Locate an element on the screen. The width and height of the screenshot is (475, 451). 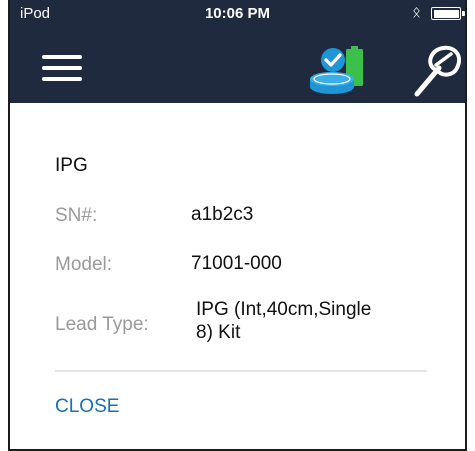
lead-type-value-line-2: 8) Kit is located at coordinates (218, 332).